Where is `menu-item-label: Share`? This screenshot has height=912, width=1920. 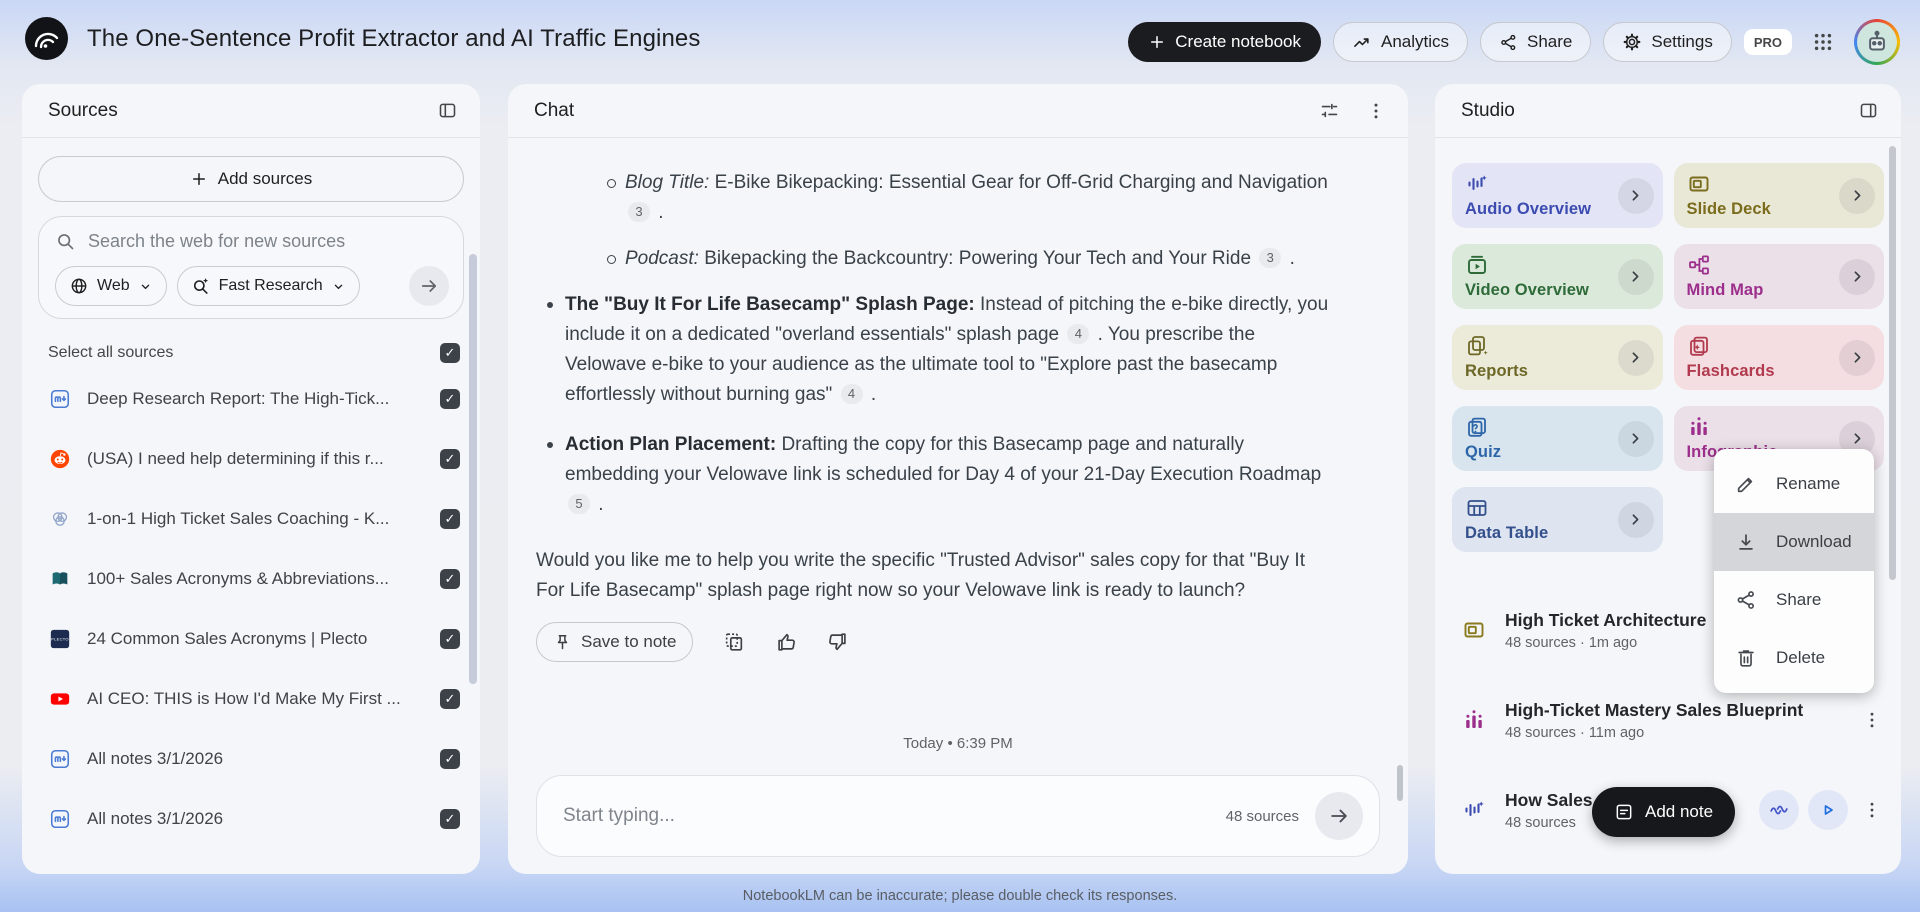
menu-item-label: Share is located at coordinates (1799, 599).